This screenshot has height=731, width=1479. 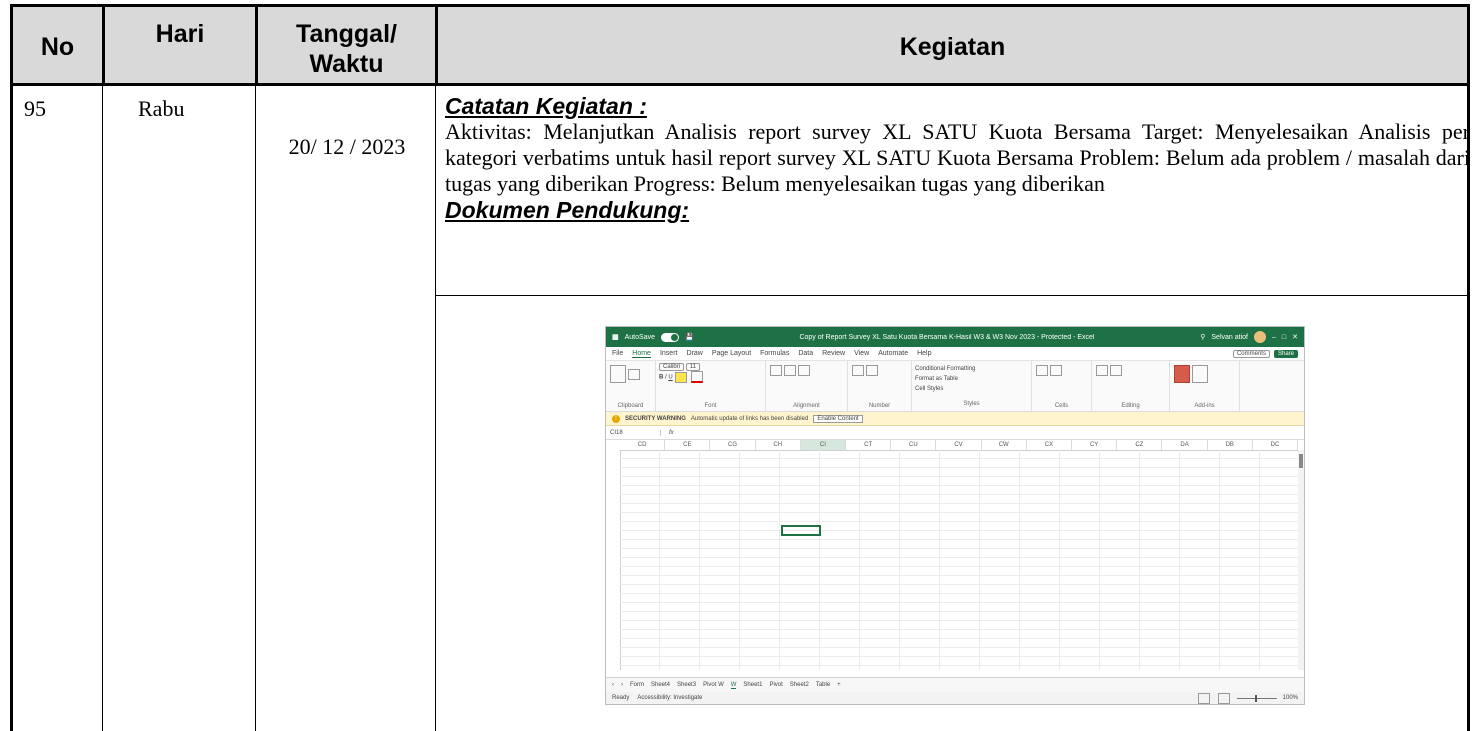 What do you see at coordinates (893, 353) in the screenshot?
I see `menu-automate: Automate` at bounding box center [893, 353].